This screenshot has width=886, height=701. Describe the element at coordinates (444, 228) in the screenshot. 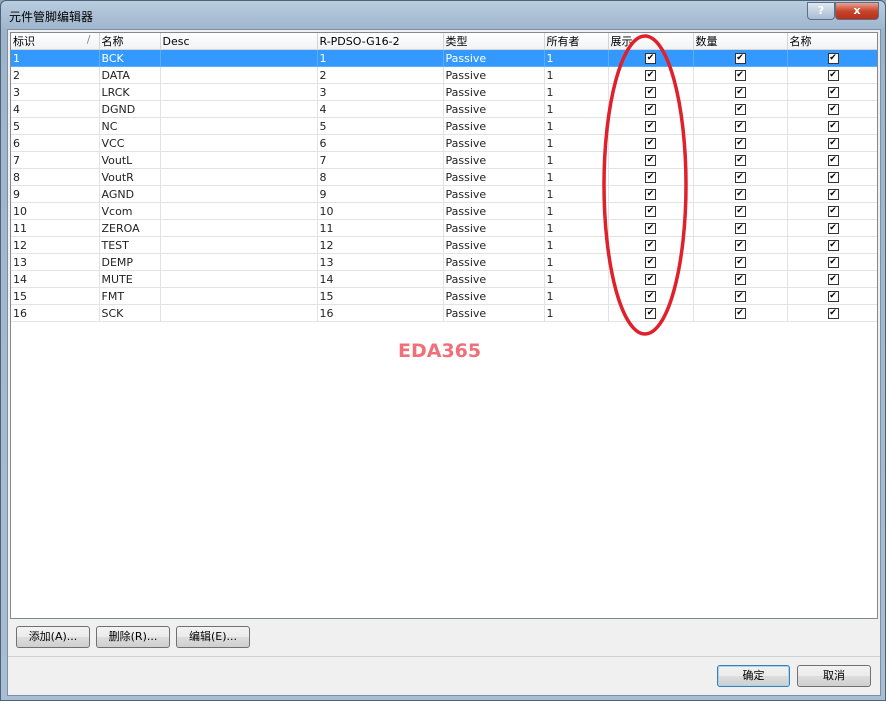

I see `table-row: 11 ZEROA 11 Passive 1 ✔ ✔ ✔` at that location.